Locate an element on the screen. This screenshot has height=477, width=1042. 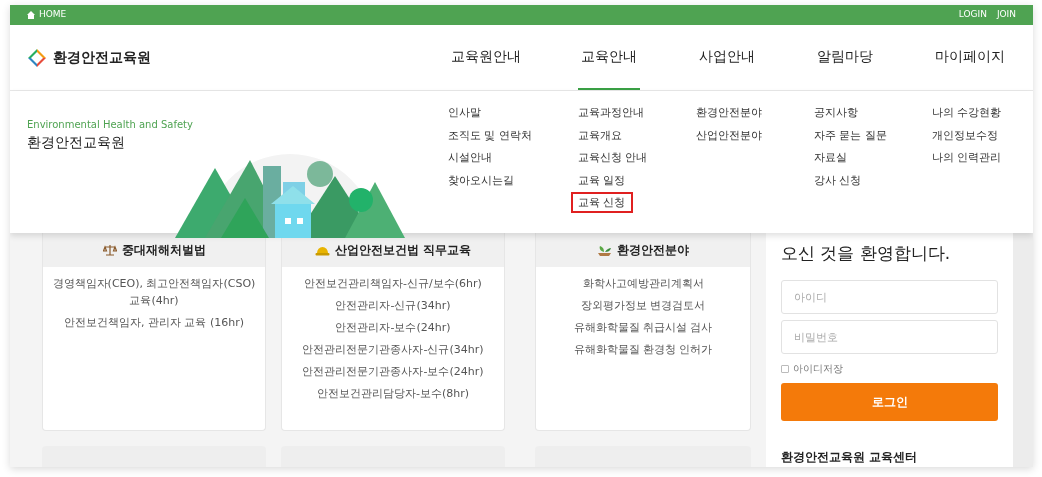
submenu-item: 시설안내 is located at coordinates (470, 157).